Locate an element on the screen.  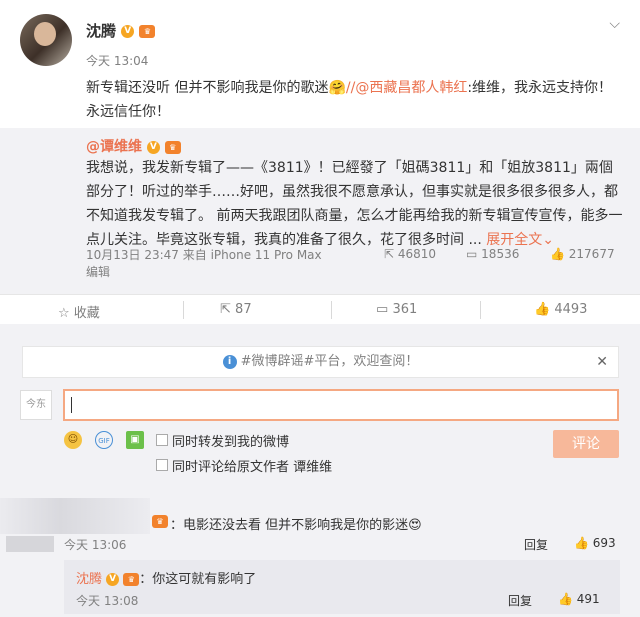
like-count: 4493 is located at coordinates (571, 309).